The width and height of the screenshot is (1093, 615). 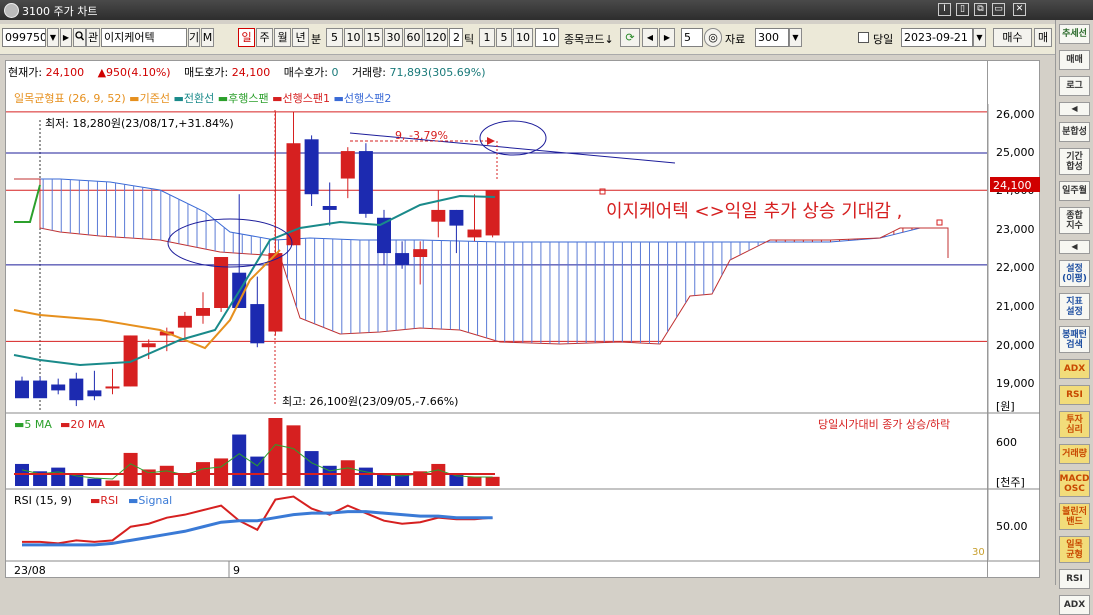 What do you see at coordinates (456, 37) in the screenshot?
I see `tick-input: 2` at bounding box center [456, 37].